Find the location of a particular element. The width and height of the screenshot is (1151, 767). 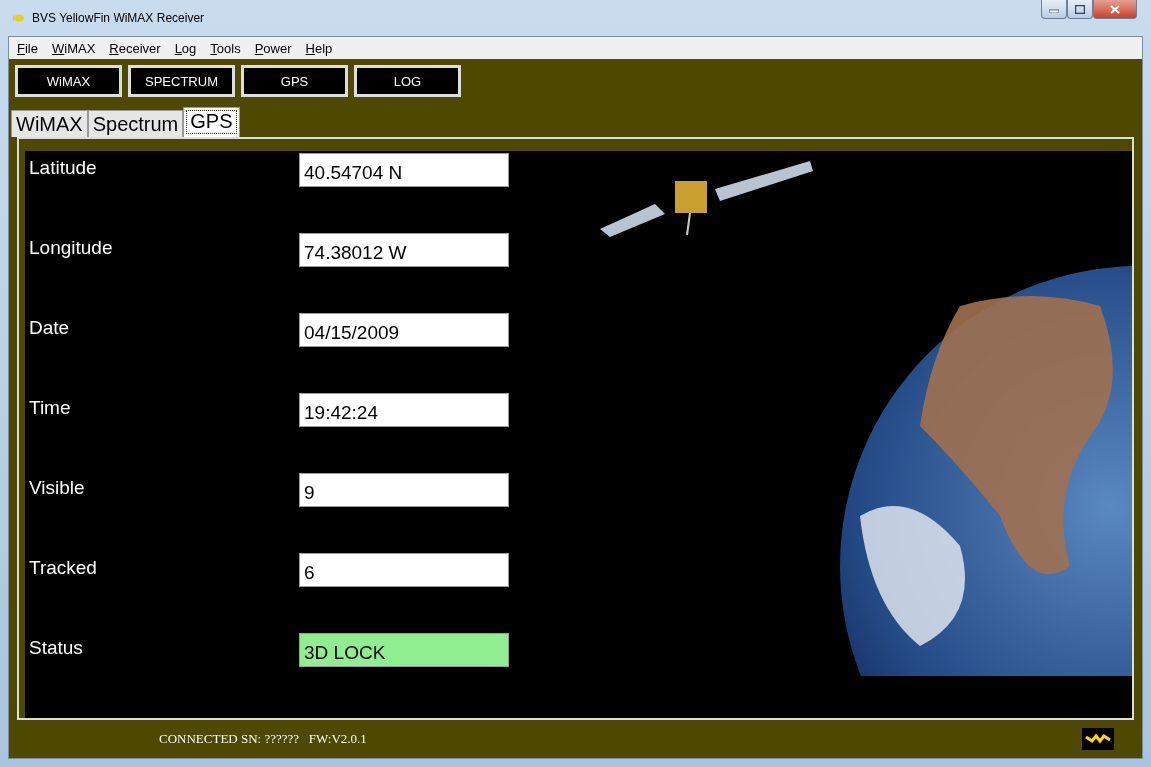

toolbar-button: LOG is located at coordinates (407, 81).